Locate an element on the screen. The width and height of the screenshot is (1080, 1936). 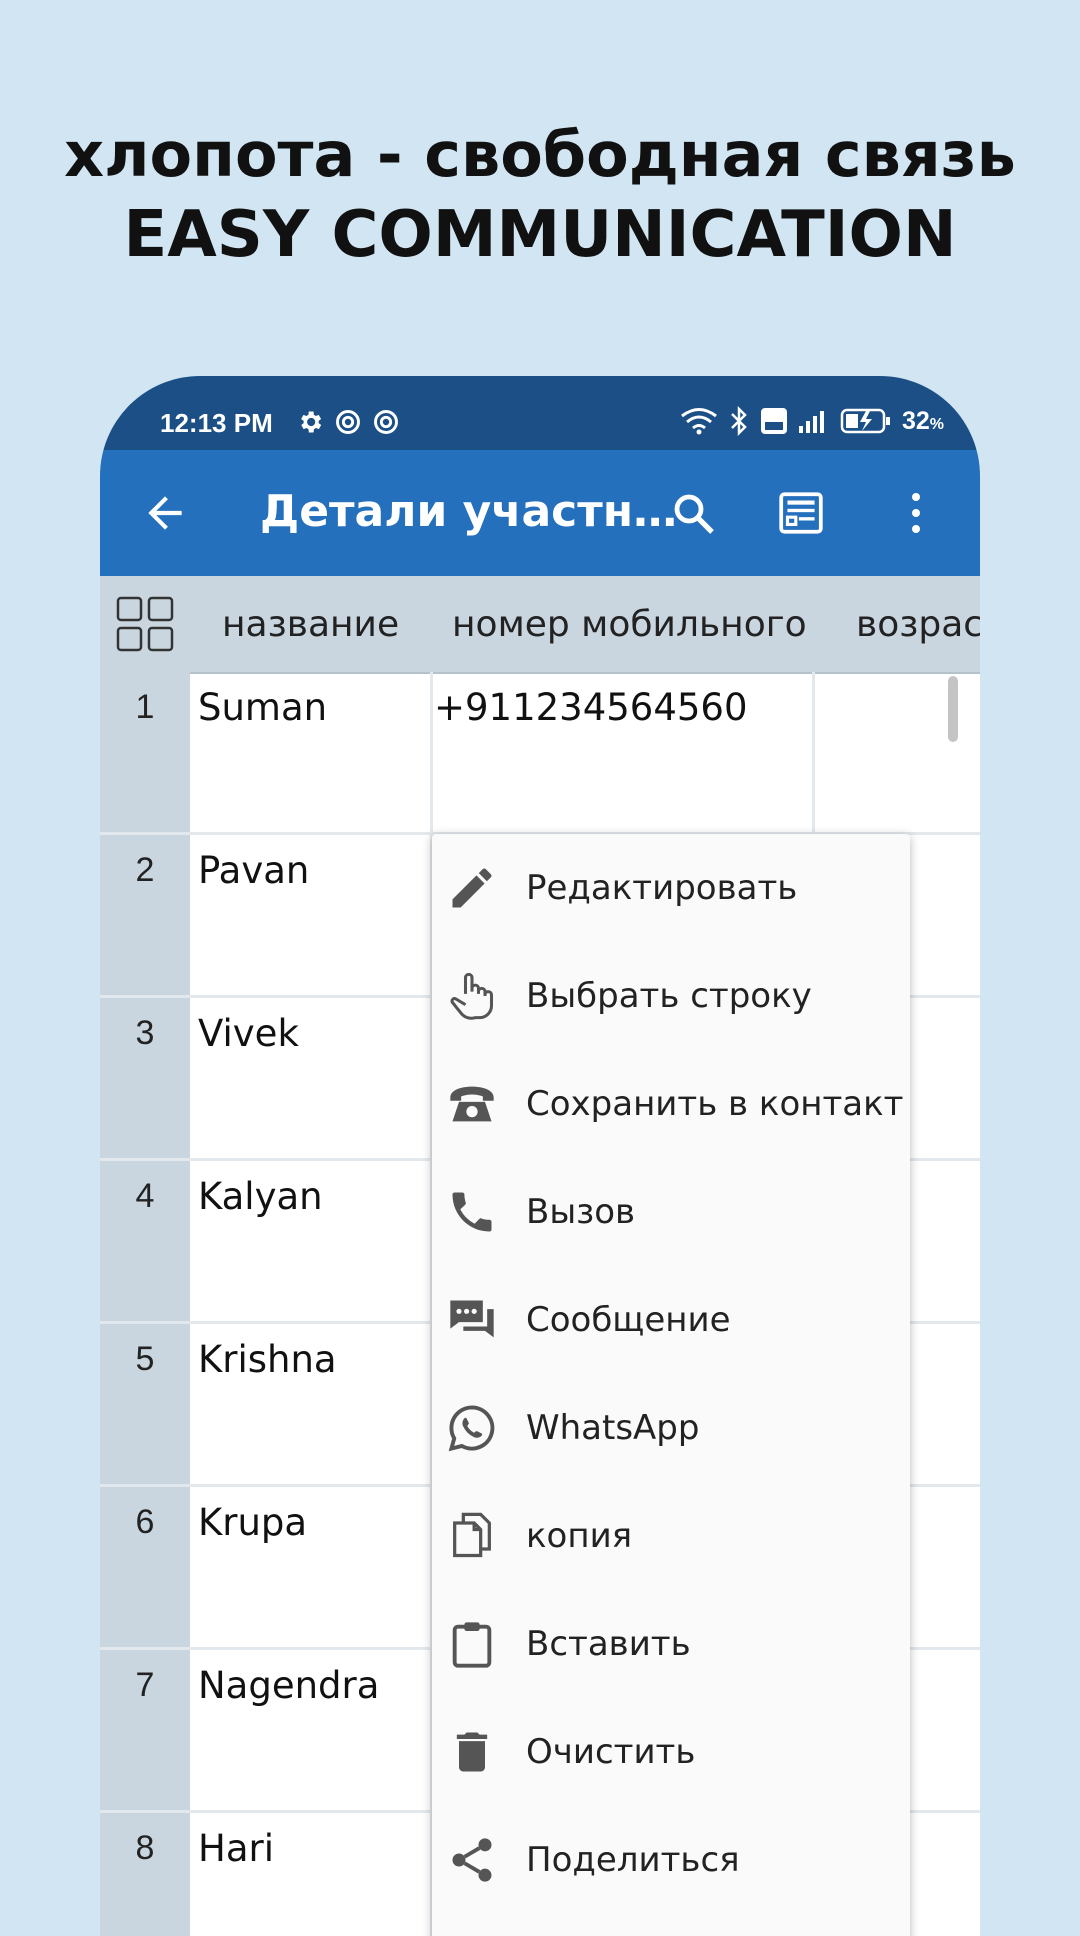
chat-icon is located at coordinates (472, 1319).